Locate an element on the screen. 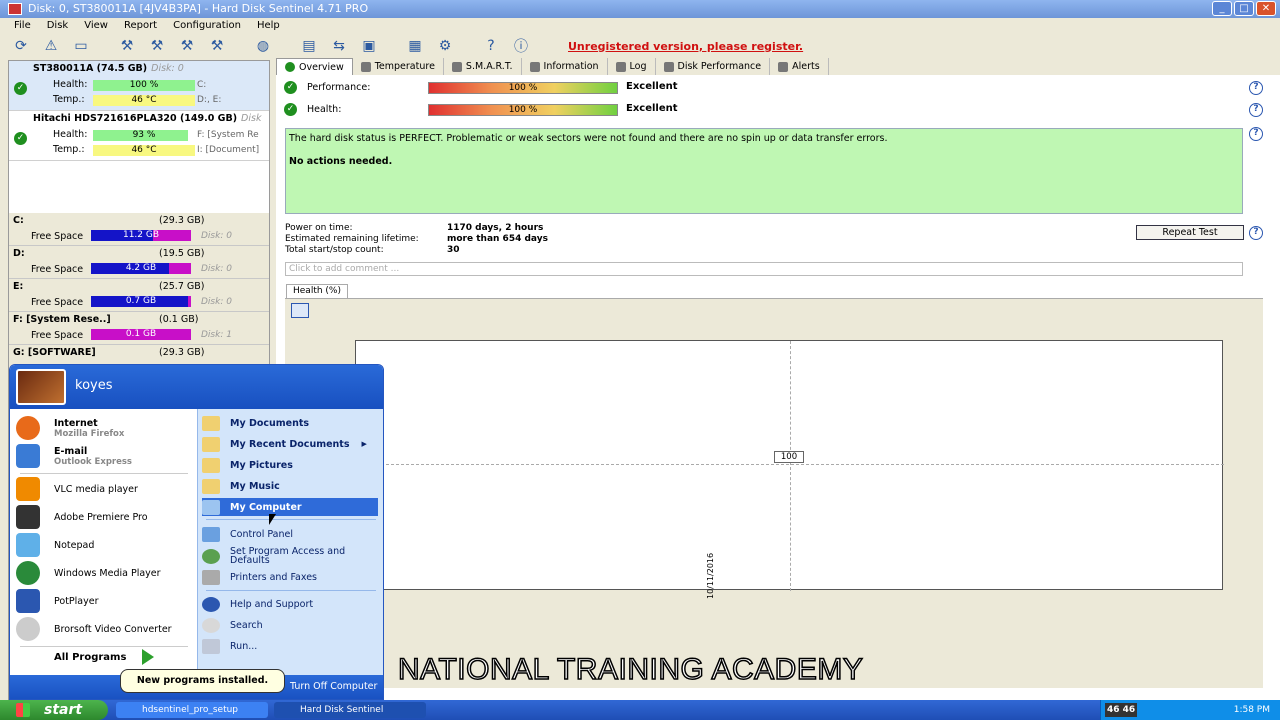  partition-disk: Disk: 0 is located at coordinates (216, 269).